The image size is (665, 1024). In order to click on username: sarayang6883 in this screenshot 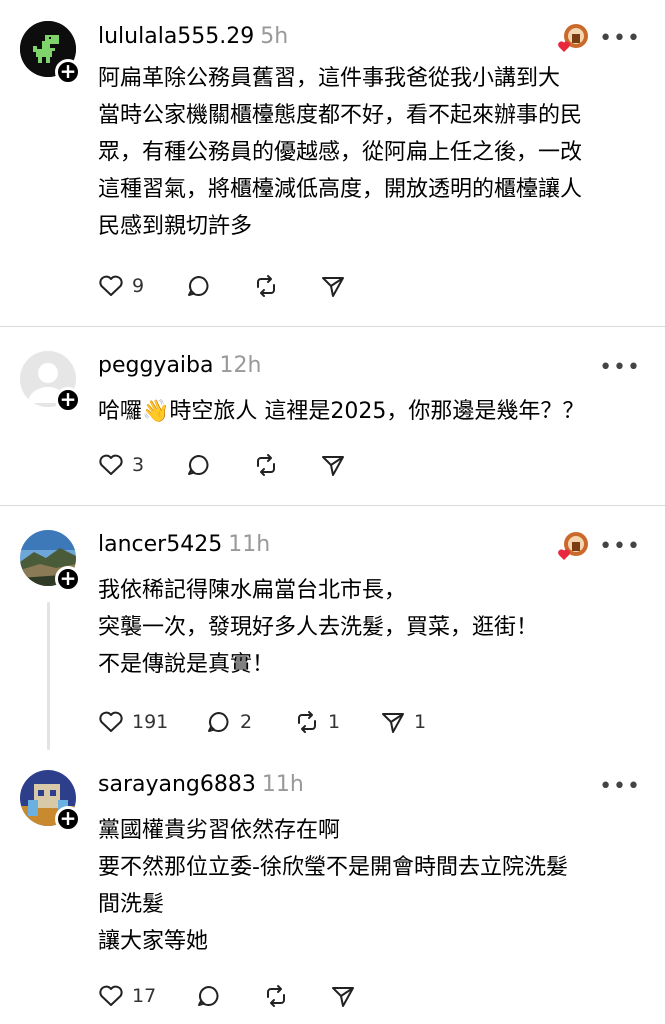, I will do `click(177, 784)`.